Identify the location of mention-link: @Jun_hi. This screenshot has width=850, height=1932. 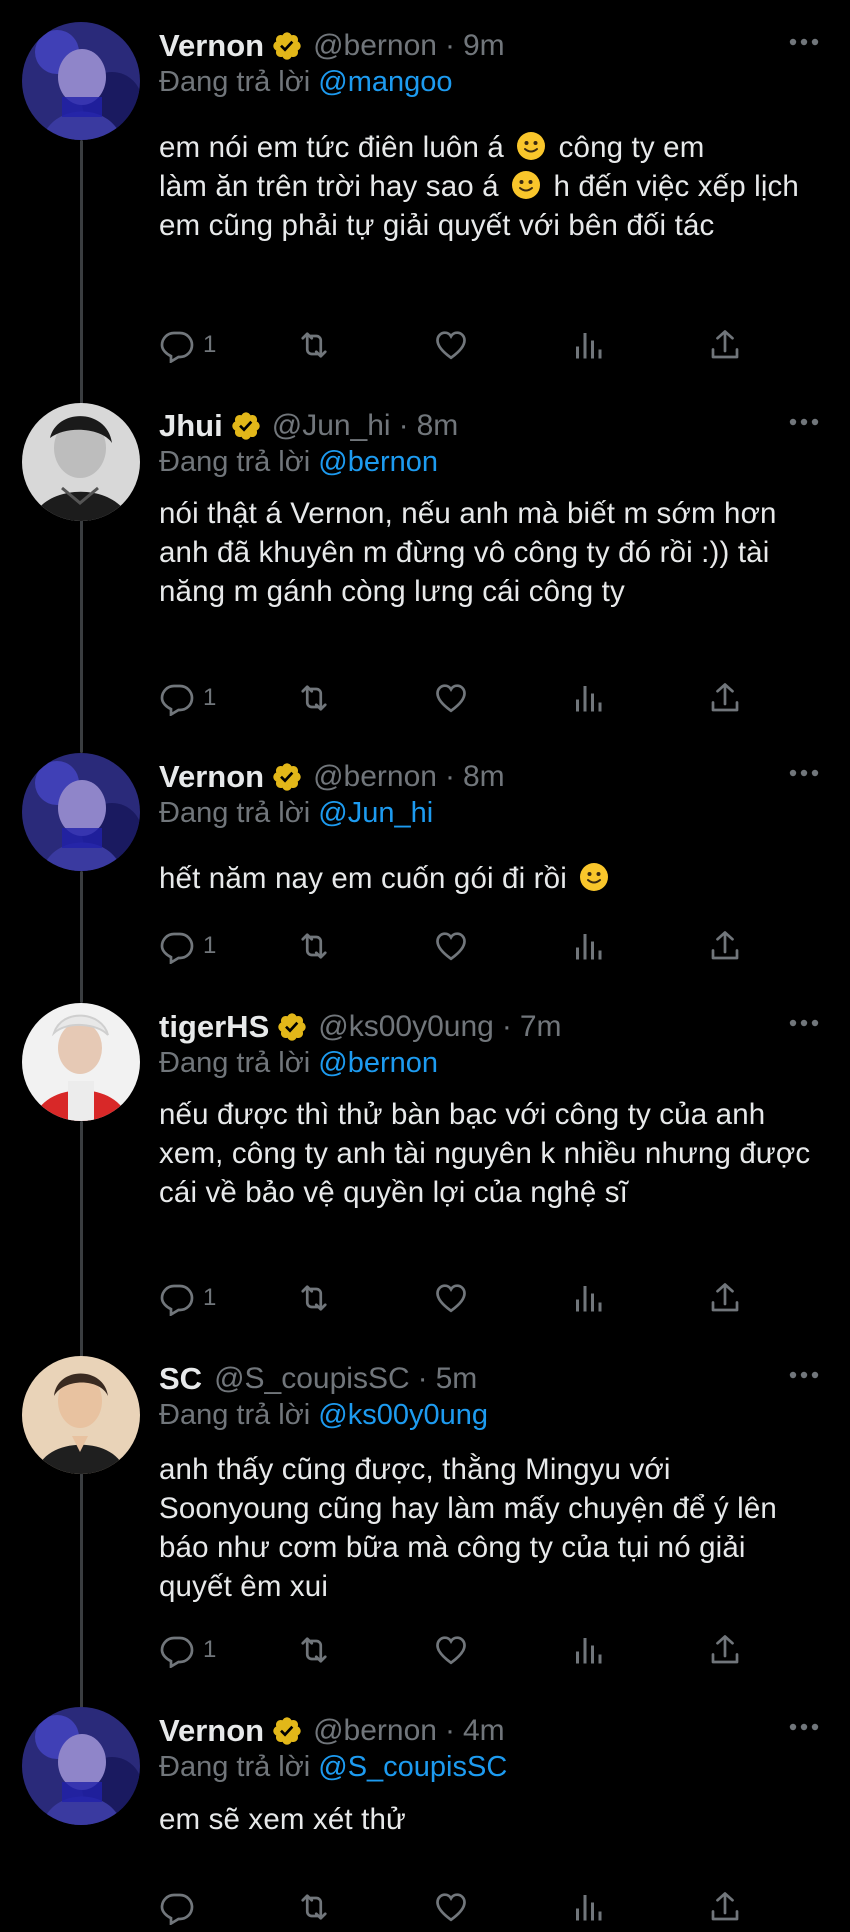
(375, 813).